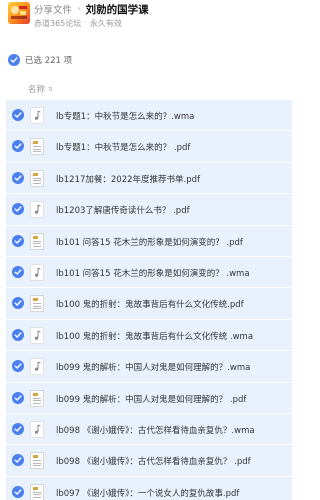 Image resolution: width=320 pixels, height=500 pixels. Describe the element at coordinates (171, 336) in the screenshot. I see `file-name: lb100 鬼的折射：鬼故事背后有什么文化传统 .wma` at that location.